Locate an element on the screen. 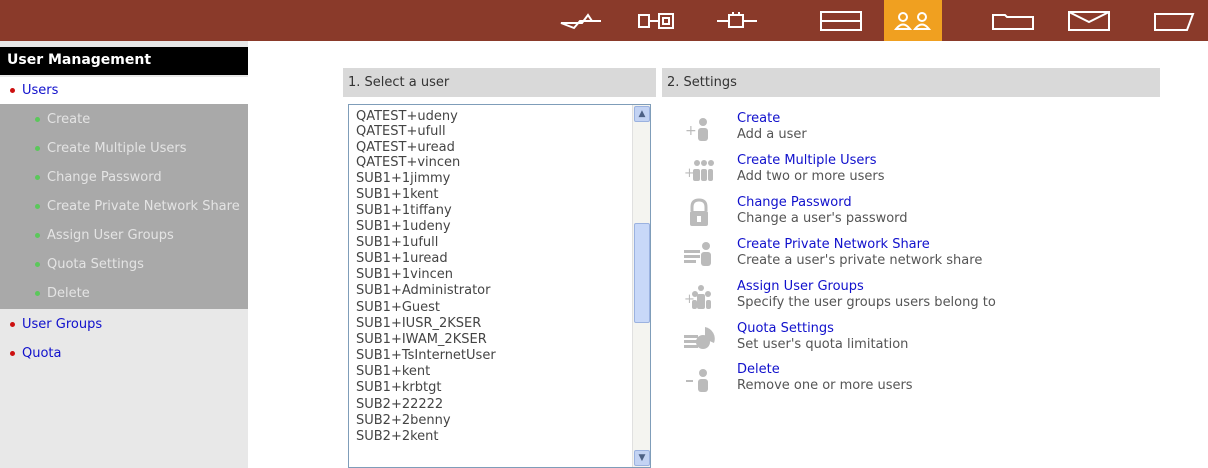 The image size is (1208, 468). users-icon is located at coordinates (913, 20).